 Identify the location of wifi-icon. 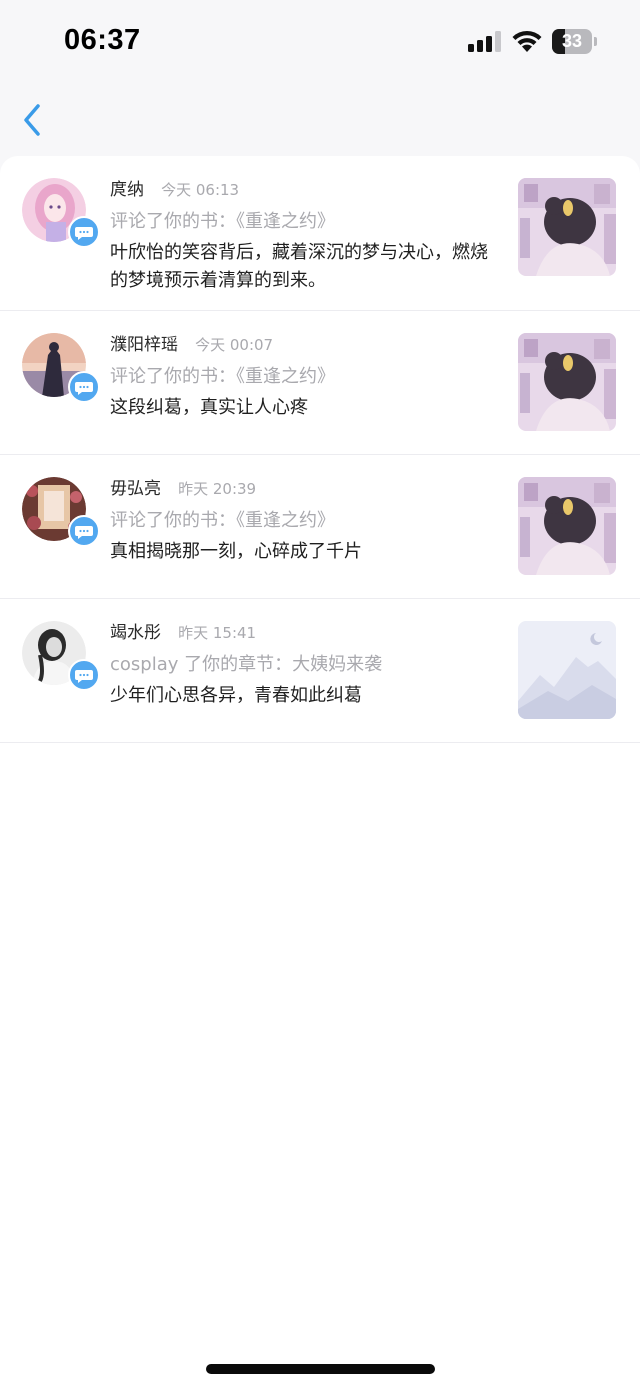
(527, 41).